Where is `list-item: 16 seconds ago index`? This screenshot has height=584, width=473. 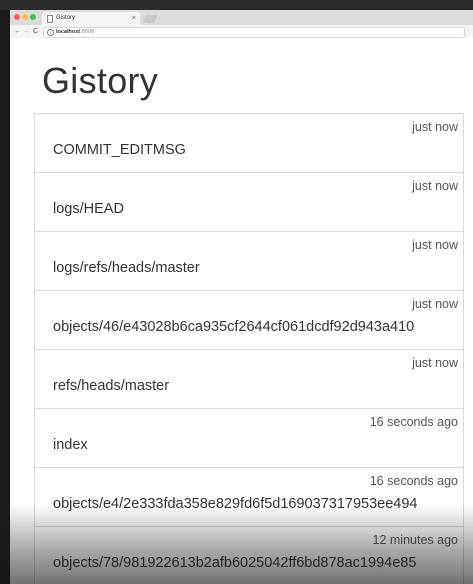
list-item: 16 seconds ago index is located at coordinates (249, 438).